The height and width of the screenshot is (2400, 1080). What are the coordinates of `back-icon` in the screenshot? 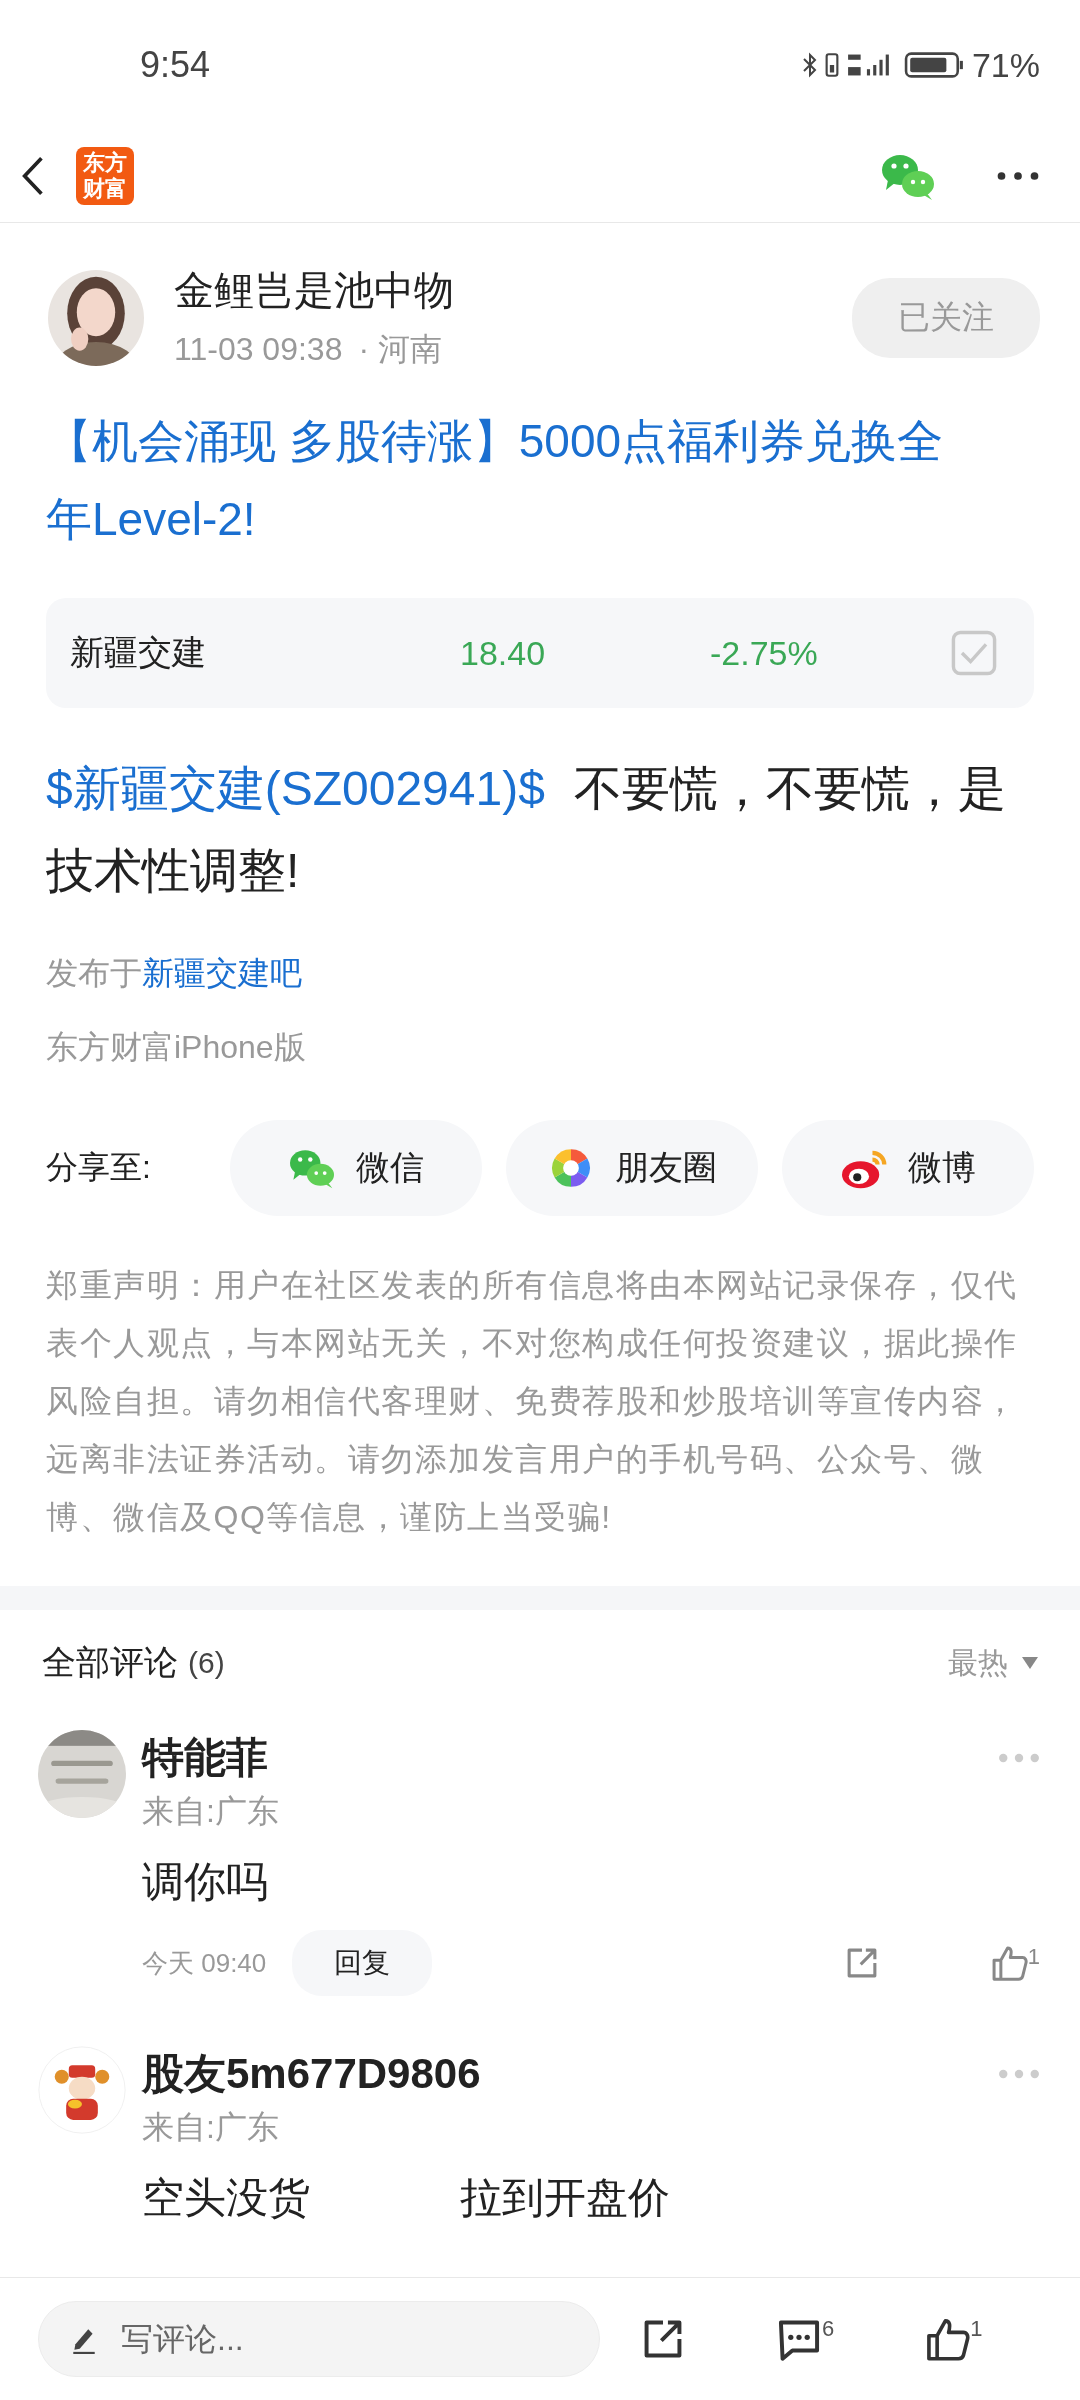 It's located at (33, 176).